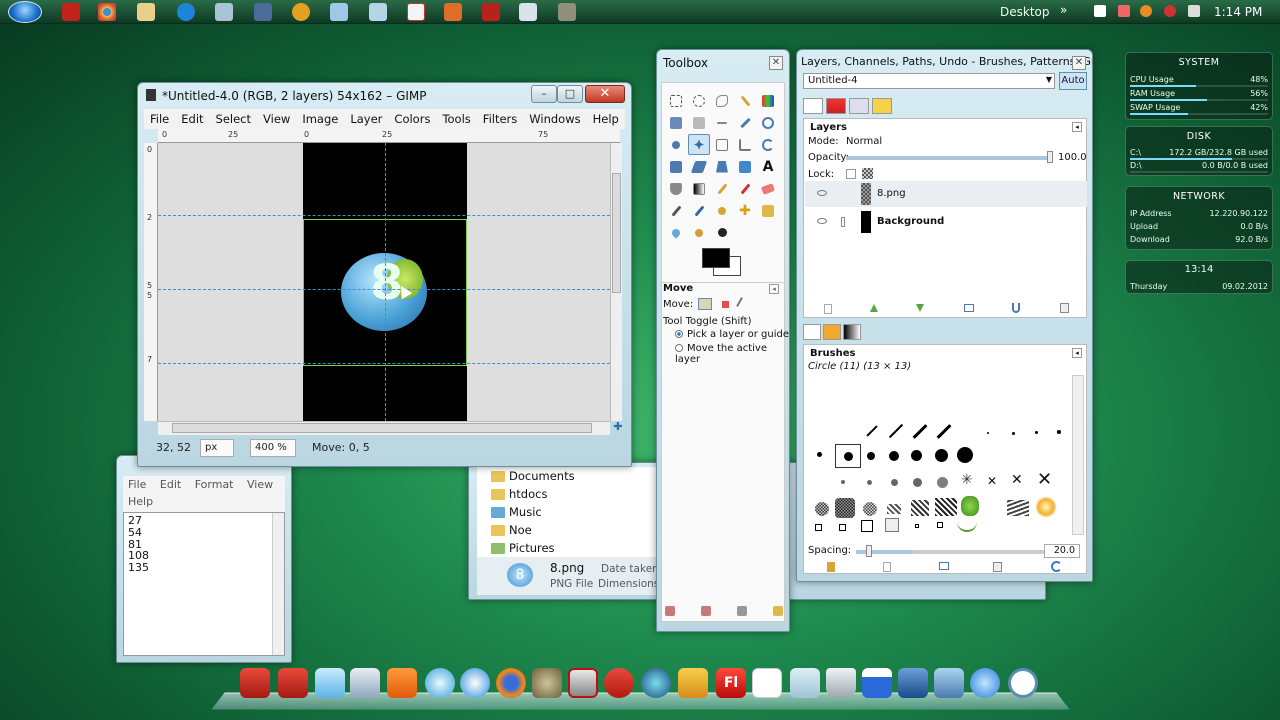  What do you see at coordinates (217, 448) in the screenshot?
I see `unit-selector: px` at bounding box center [217, 448].